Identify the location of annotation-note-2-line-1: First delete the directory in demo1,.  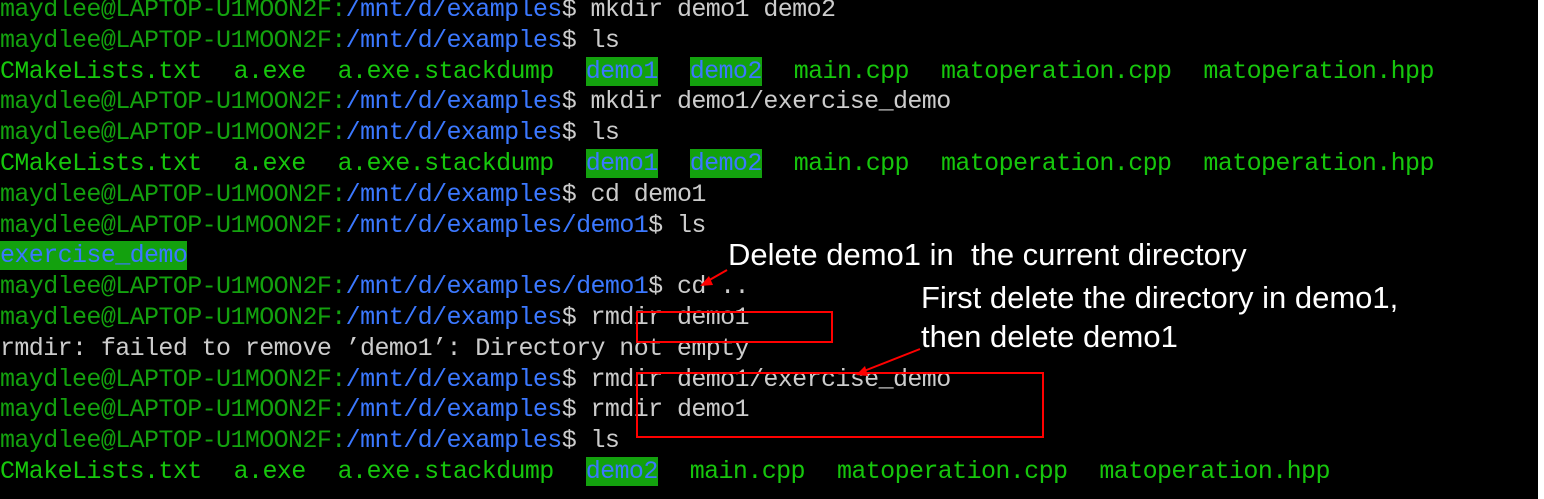
(1160, 297).